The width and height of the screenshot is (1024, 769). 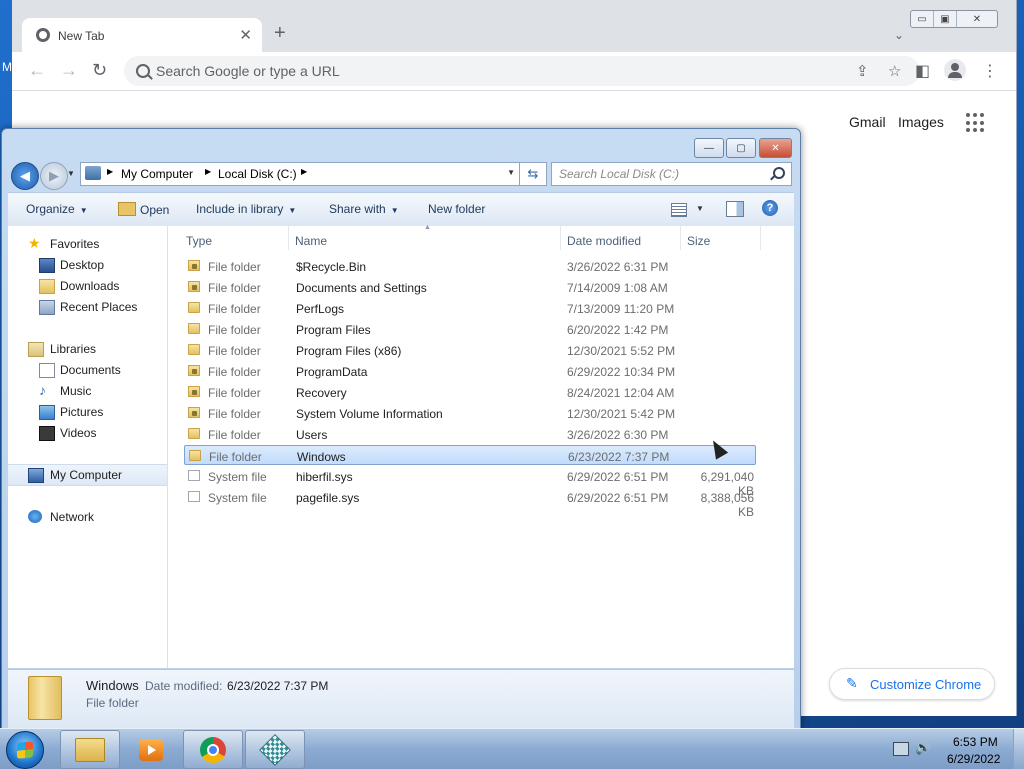 I want to click on sidebar-item-music: ♪ Music, so click(x=87, y=391).